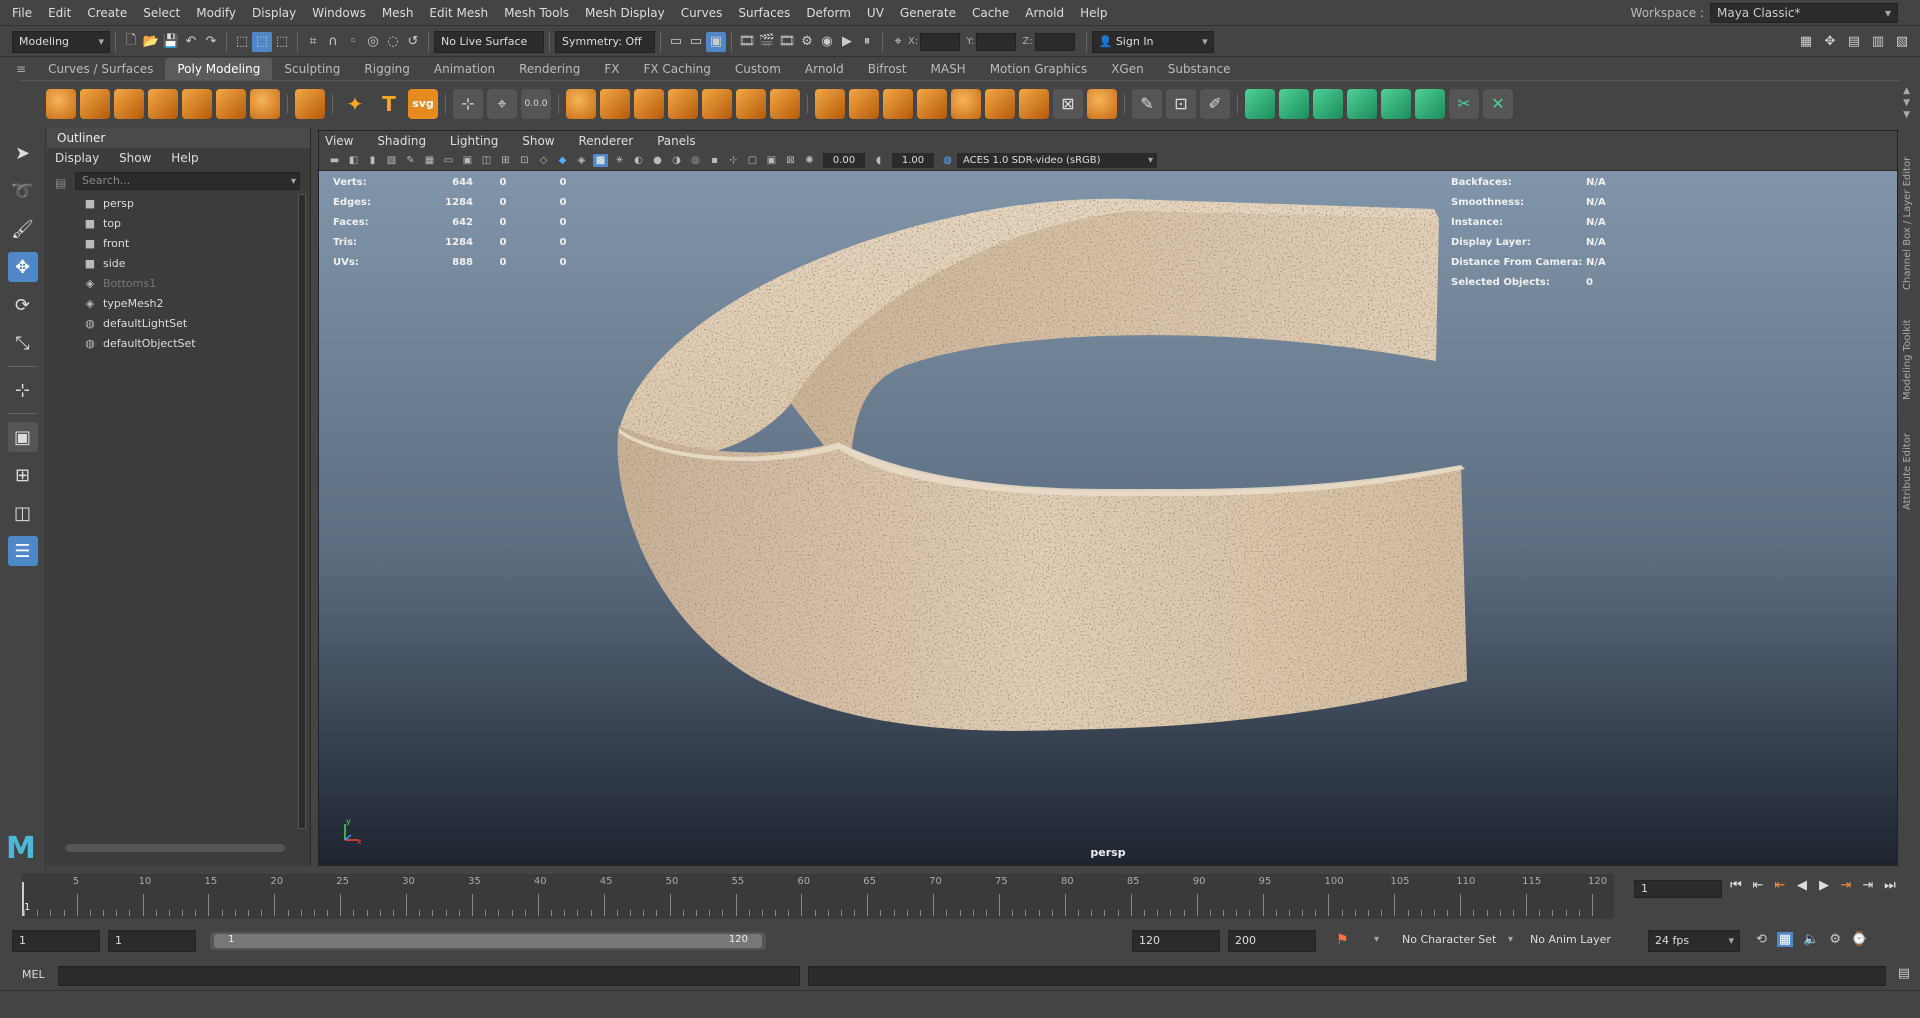 The image size is (1920, 1018). What do you see at coordinates (398, 13) in the screenshot?
I see `menu-mesh: Mesh` at bounding box center [398, 13].